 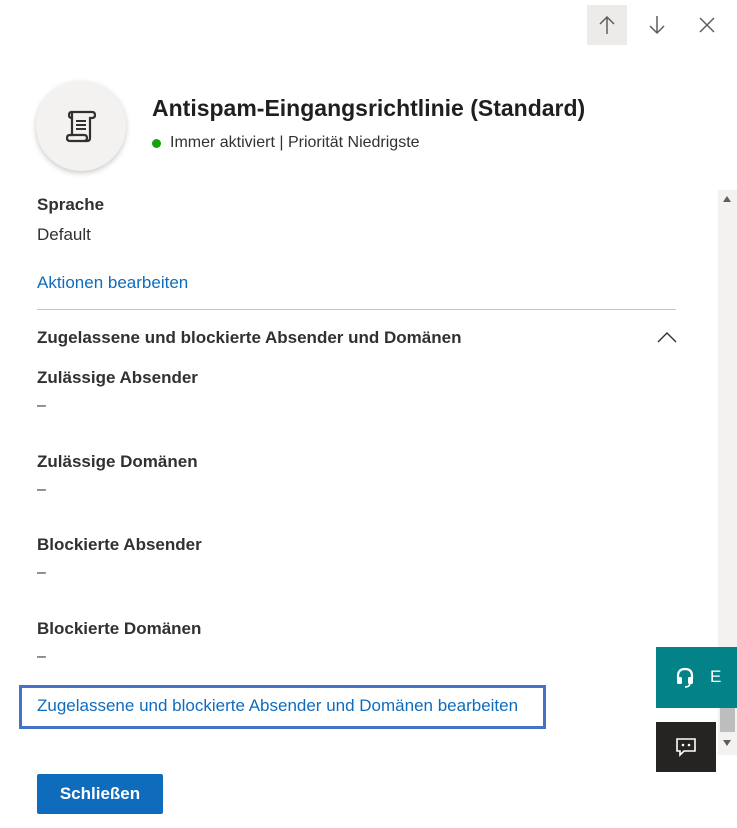 I want to click on close-panel-button, so click(x=707, y=25).